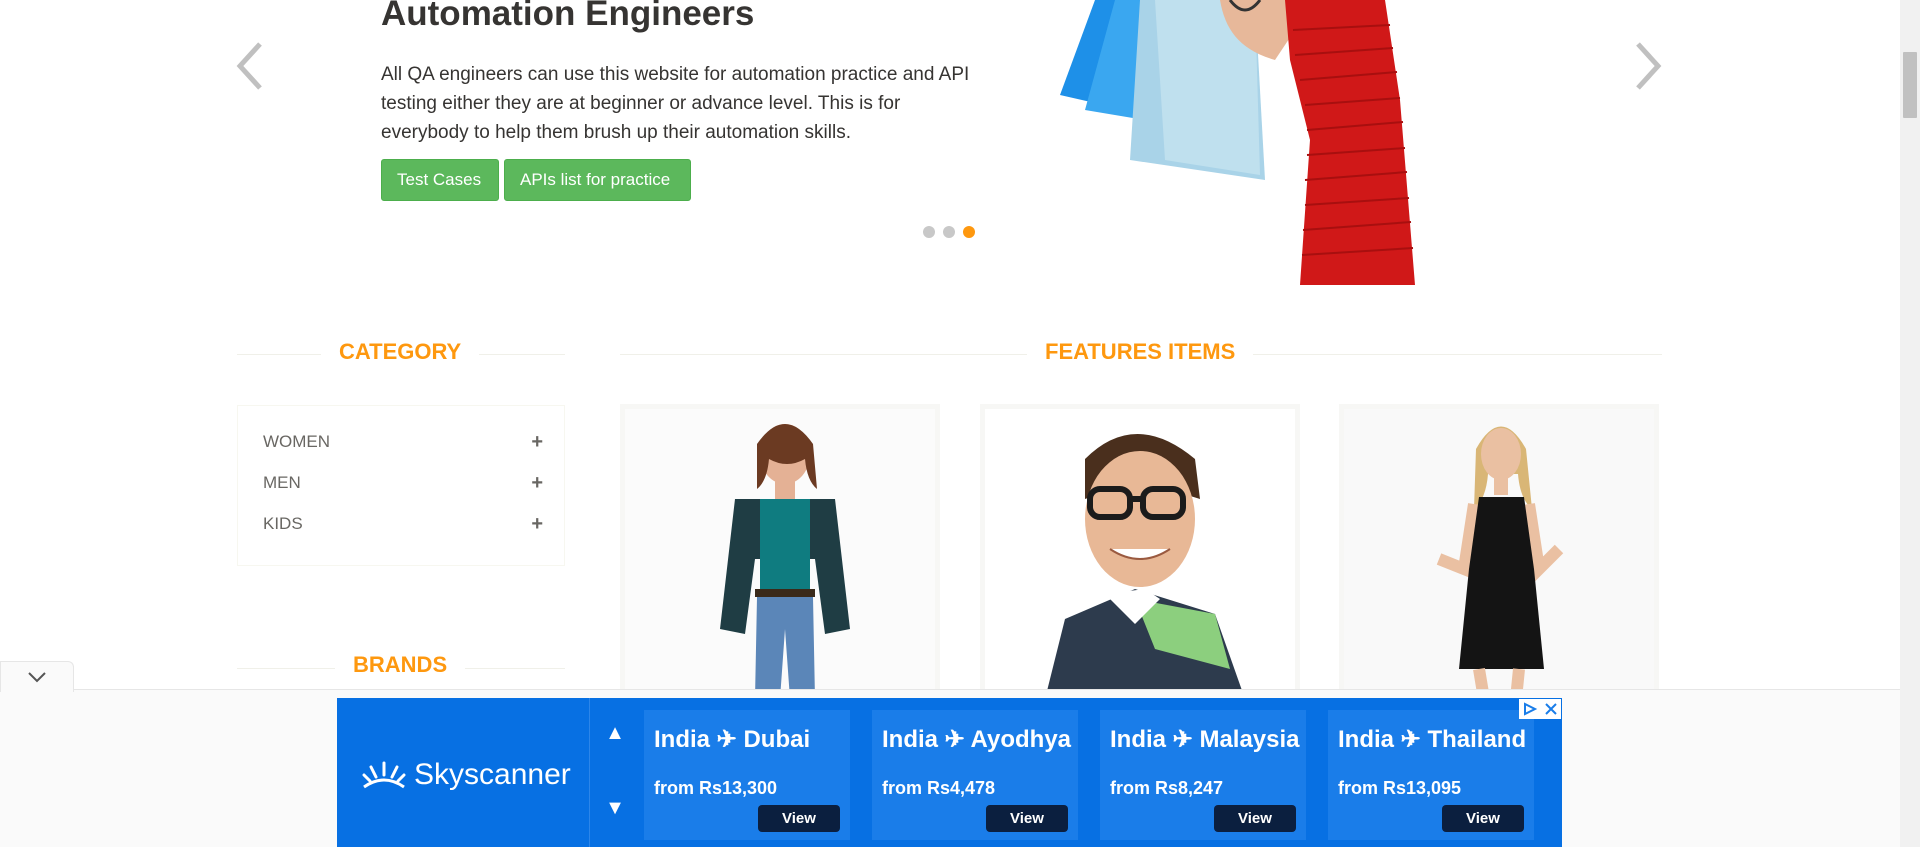 Image resolution: width=1920 pixels, height=847 pixels. What do you see at coordinates (282, 482) in the screenshot?
I see `category-label: MEN` at bounding box center [282, 482].